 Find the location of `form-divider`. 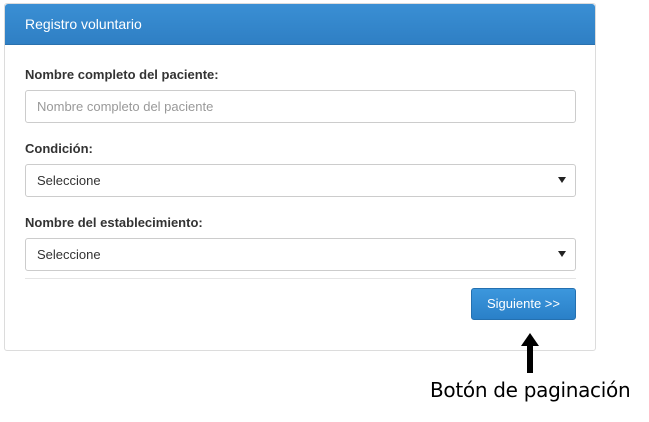

form-divider is located at coordinates (300, 278).